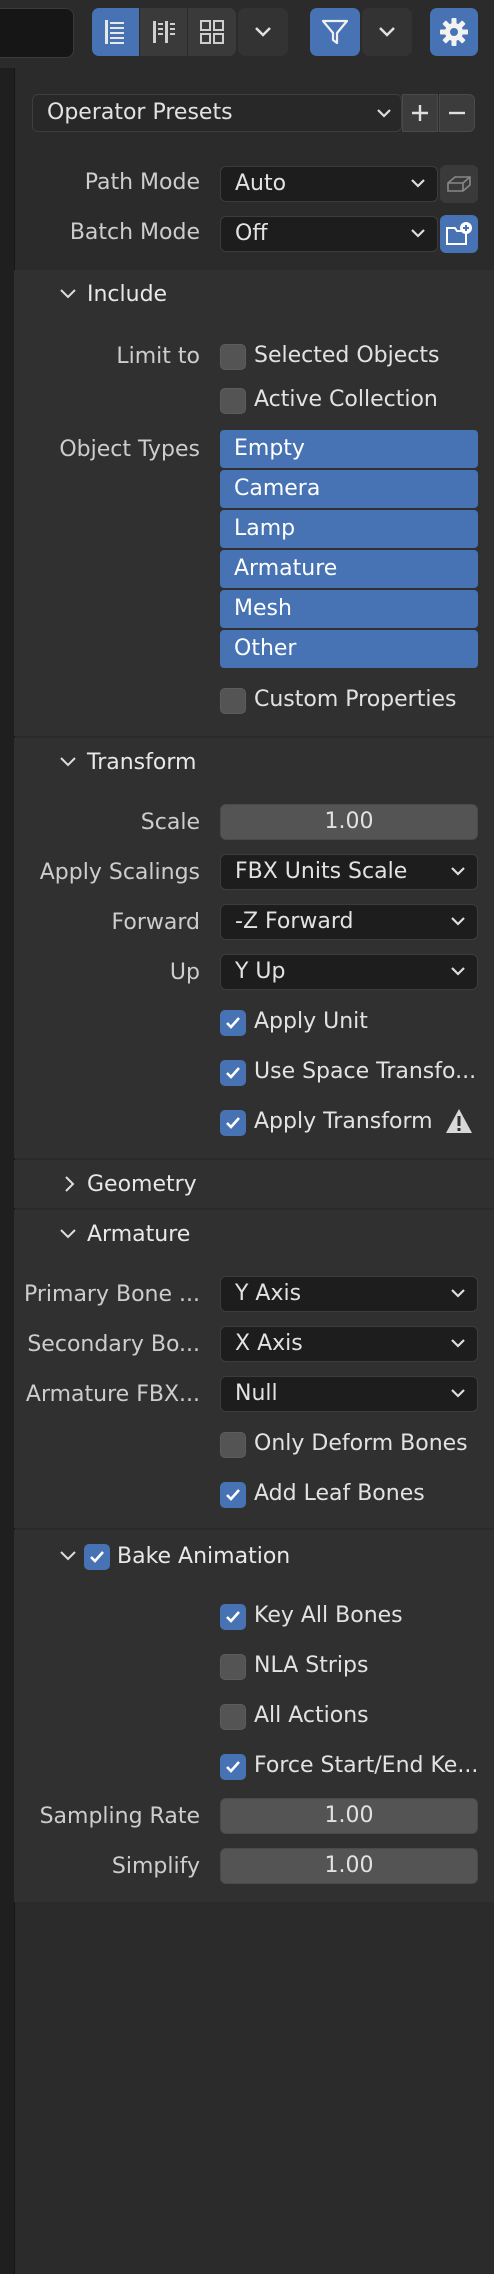  Describe the element at coordinates (349, 1816) in the screenshot. I see `sampling-rate-field: 1.00` at that location.